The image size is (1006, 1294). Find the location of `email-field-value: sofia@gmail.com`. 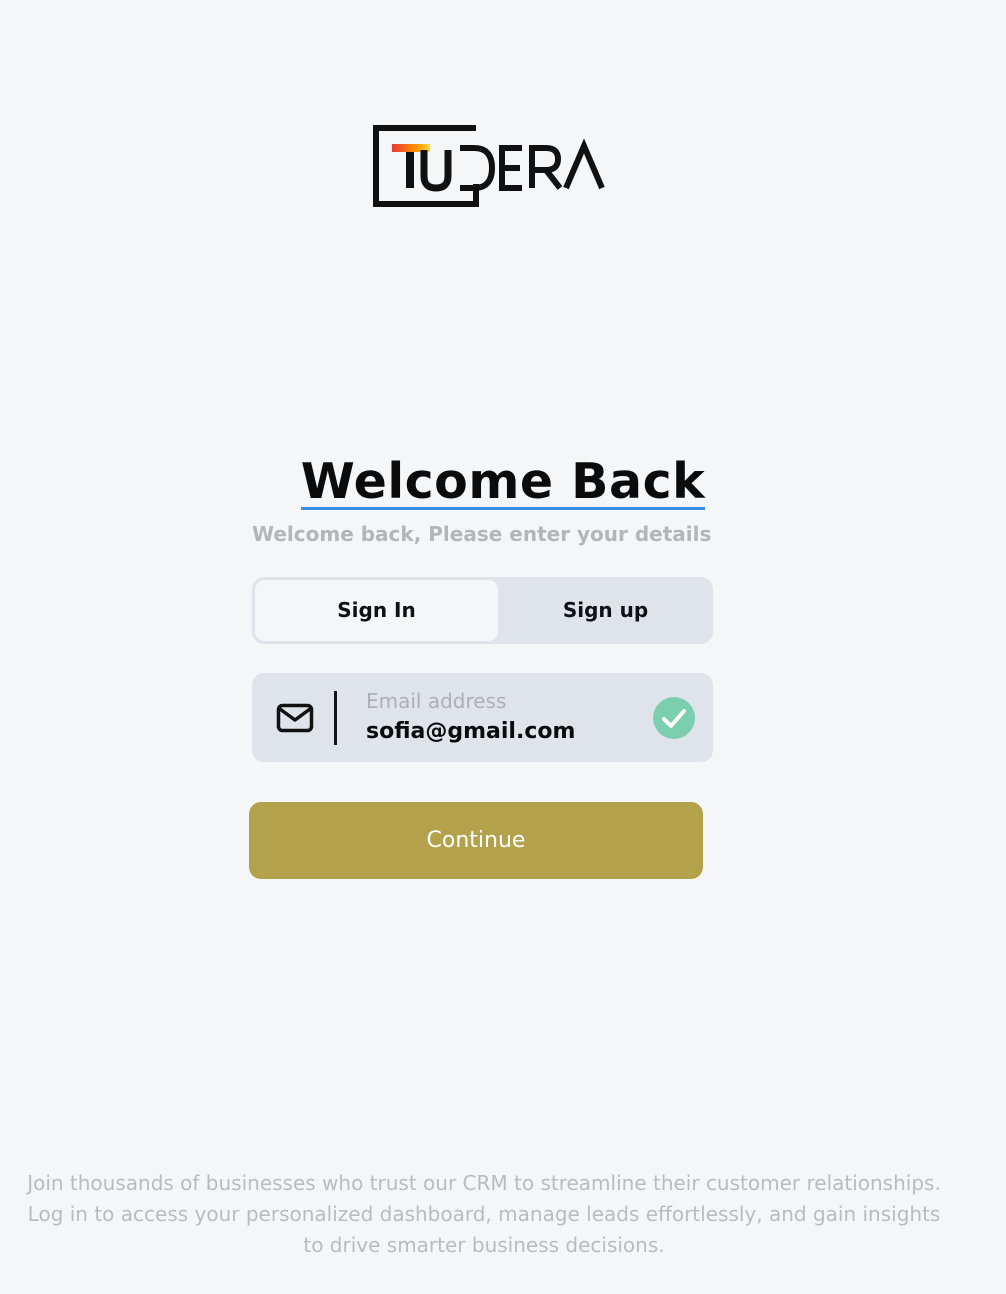

email-field-value: sofia@gmail.com is located at coordinates (470, 731).